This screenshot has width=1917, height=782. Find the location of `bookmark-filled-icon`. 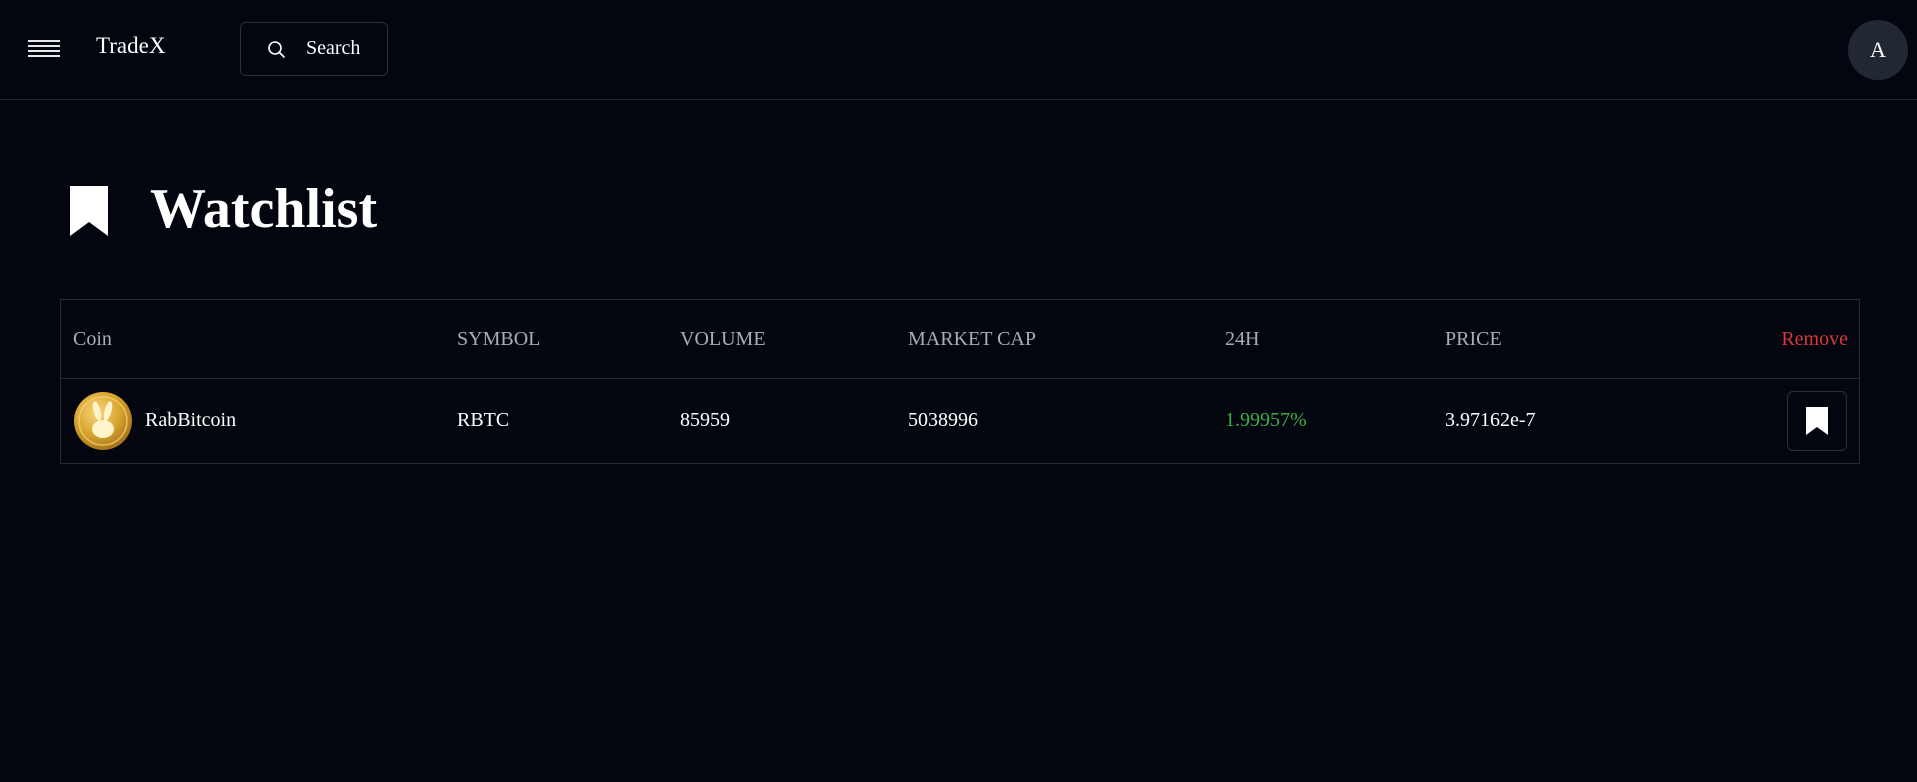

bookmark-filled-icon is located at coordinates (1817, 421).